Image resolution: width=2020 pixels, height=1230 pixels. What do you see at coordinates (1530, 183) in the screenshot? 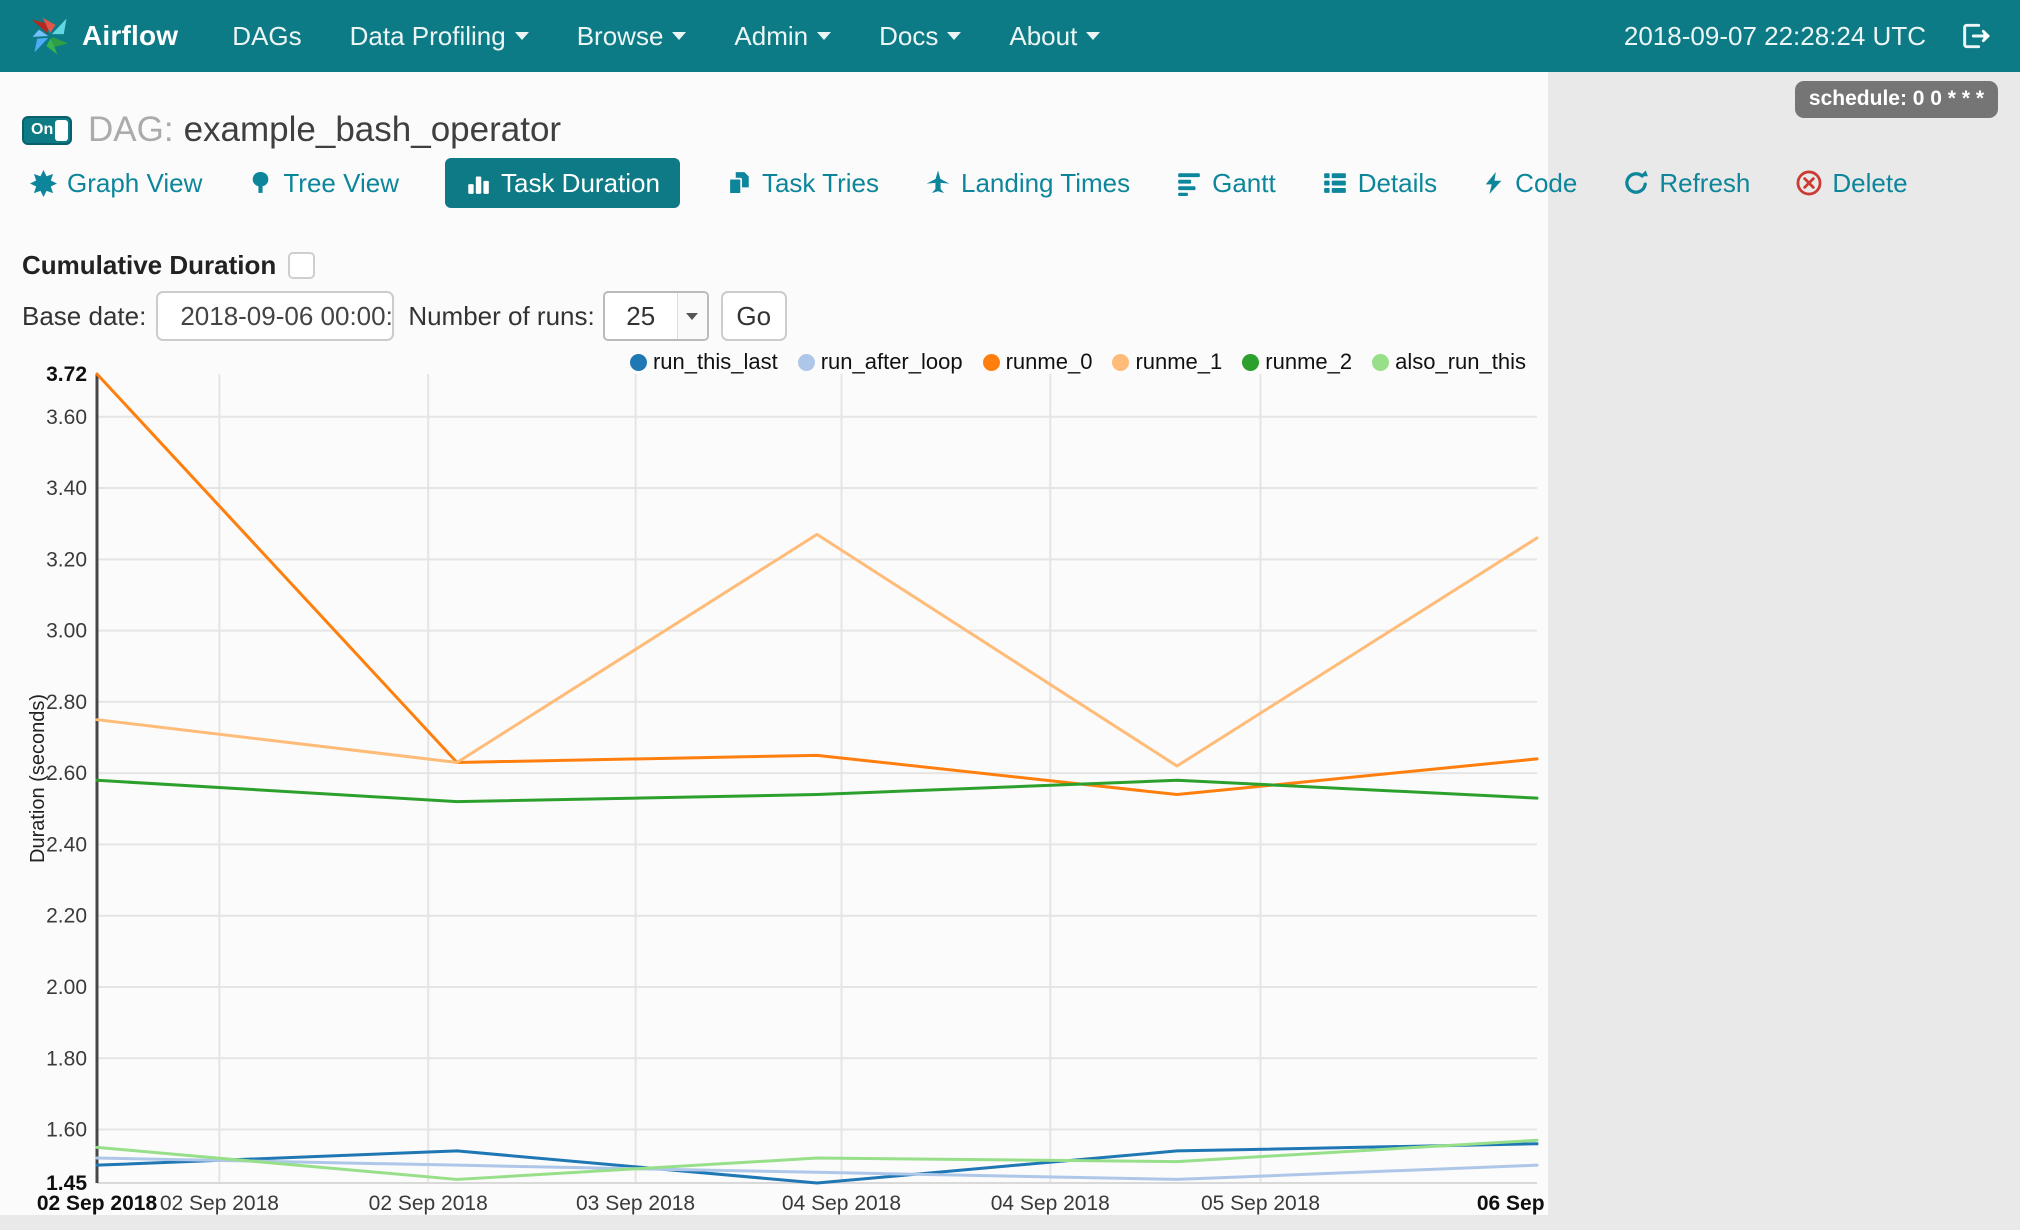
I see `tab-code: Code` at bounding box center [1530, 183].